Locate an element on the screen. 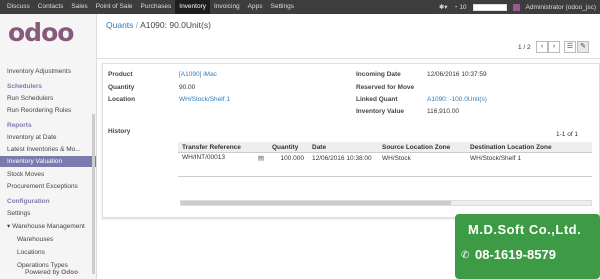  document-icon: ▤ is located at coordinates (261, 158).